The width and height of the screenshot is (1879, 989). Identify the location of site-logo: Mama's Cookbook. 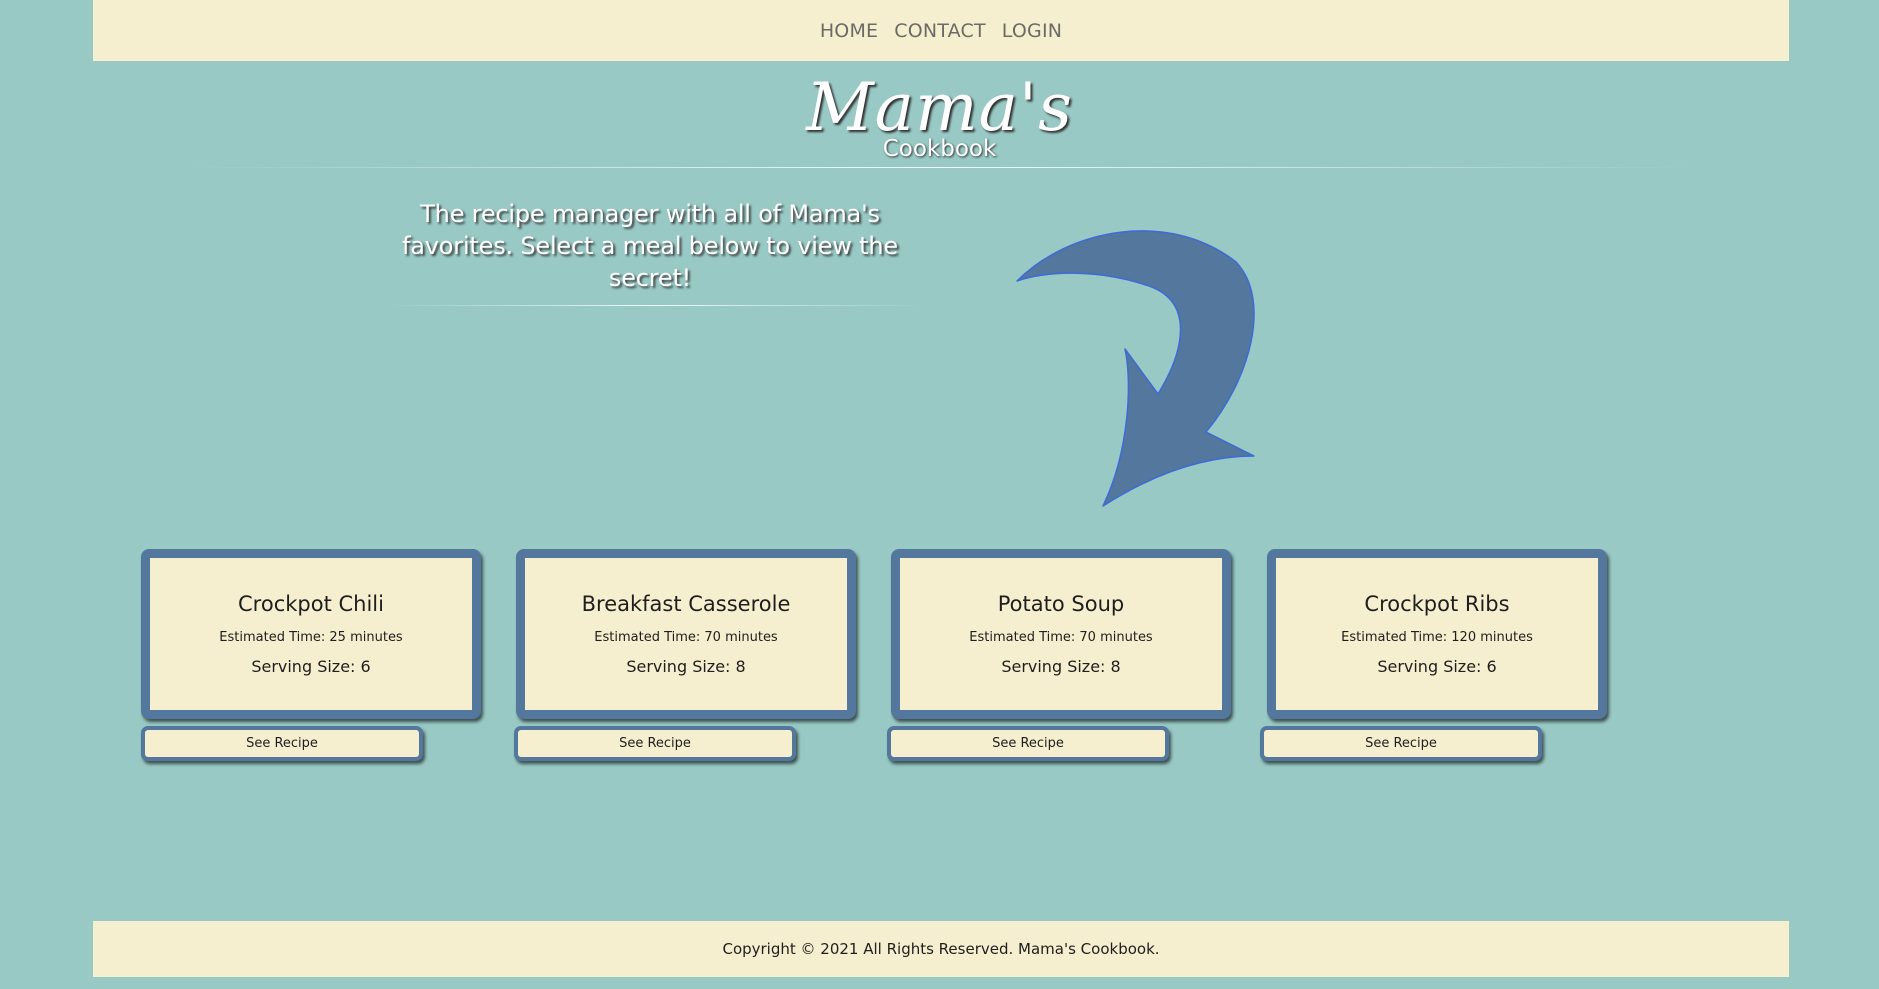
(939, 116).